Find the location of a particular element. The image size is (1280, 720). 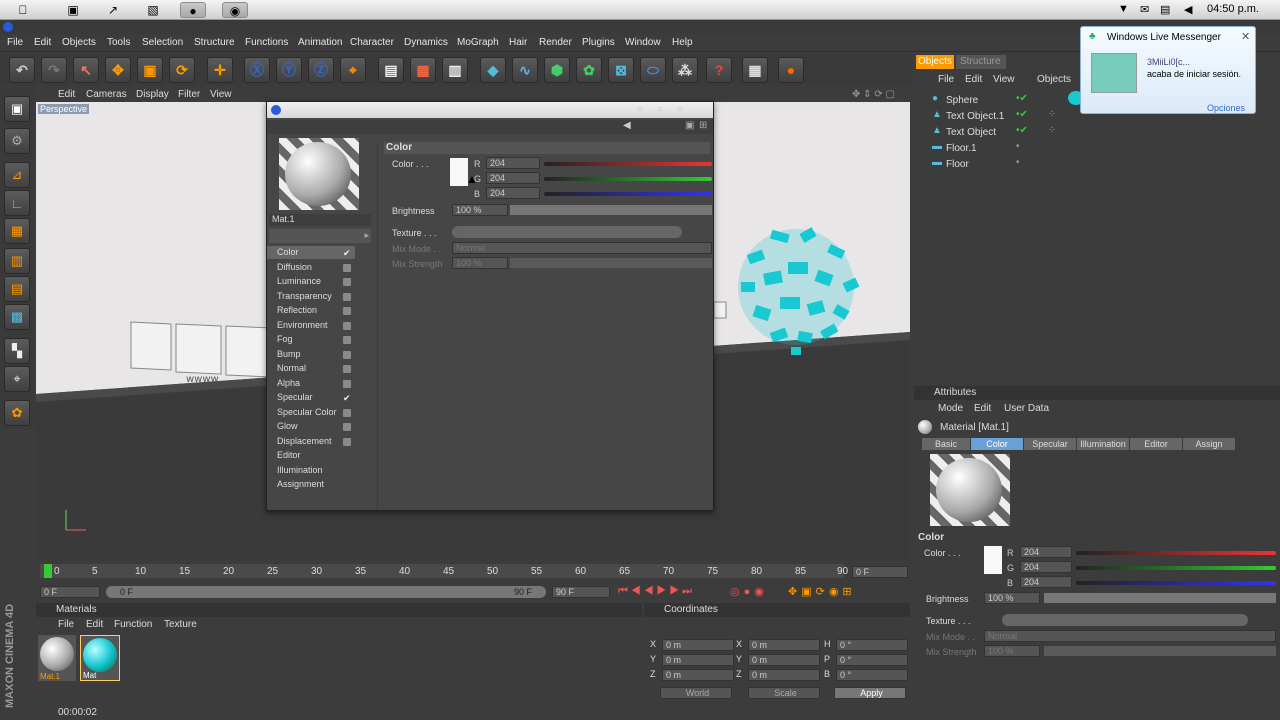

texture-icon: ⚙ is located at coordinates (17, 141).